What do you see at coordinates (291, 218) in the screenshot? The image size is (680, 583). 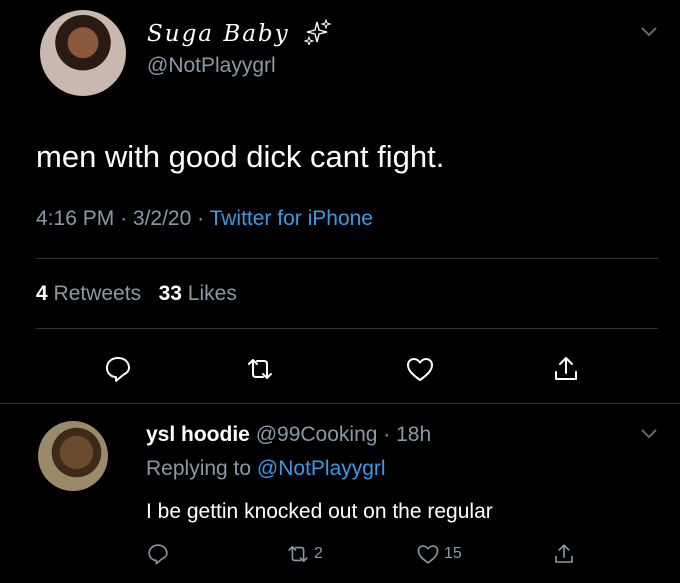 I see `tweet-source: Twitter for iPhone` at bounding box center [291, 218].